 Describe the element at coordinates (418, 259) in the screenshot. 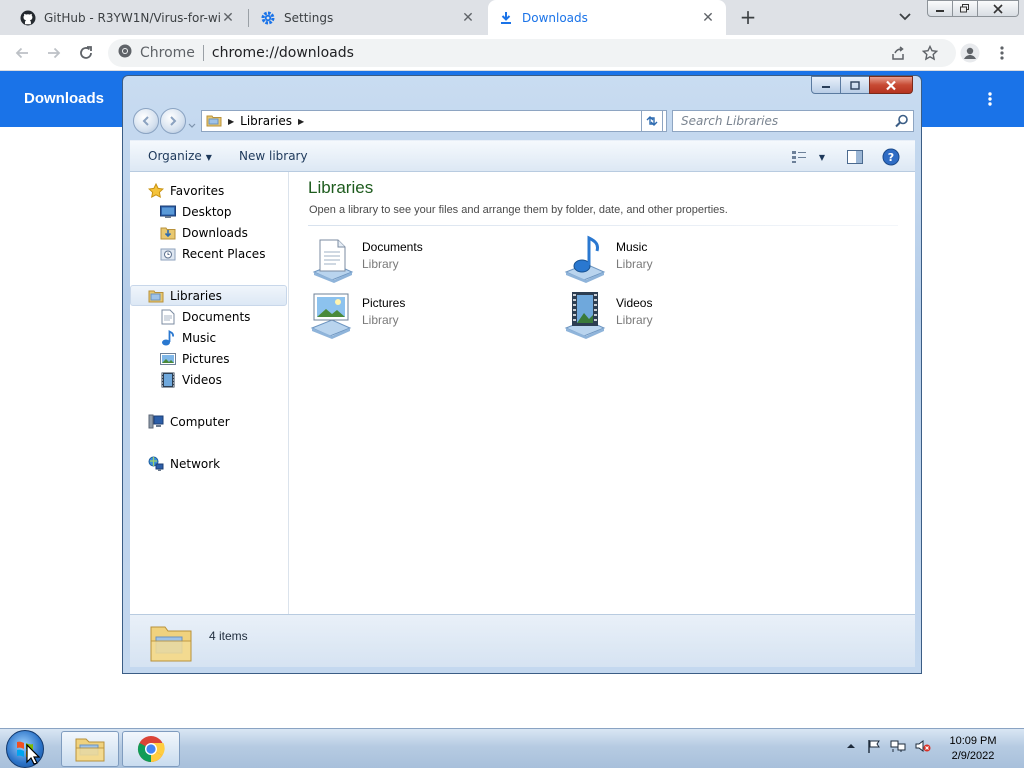

I see `library-documents: Documents Library` at that location.